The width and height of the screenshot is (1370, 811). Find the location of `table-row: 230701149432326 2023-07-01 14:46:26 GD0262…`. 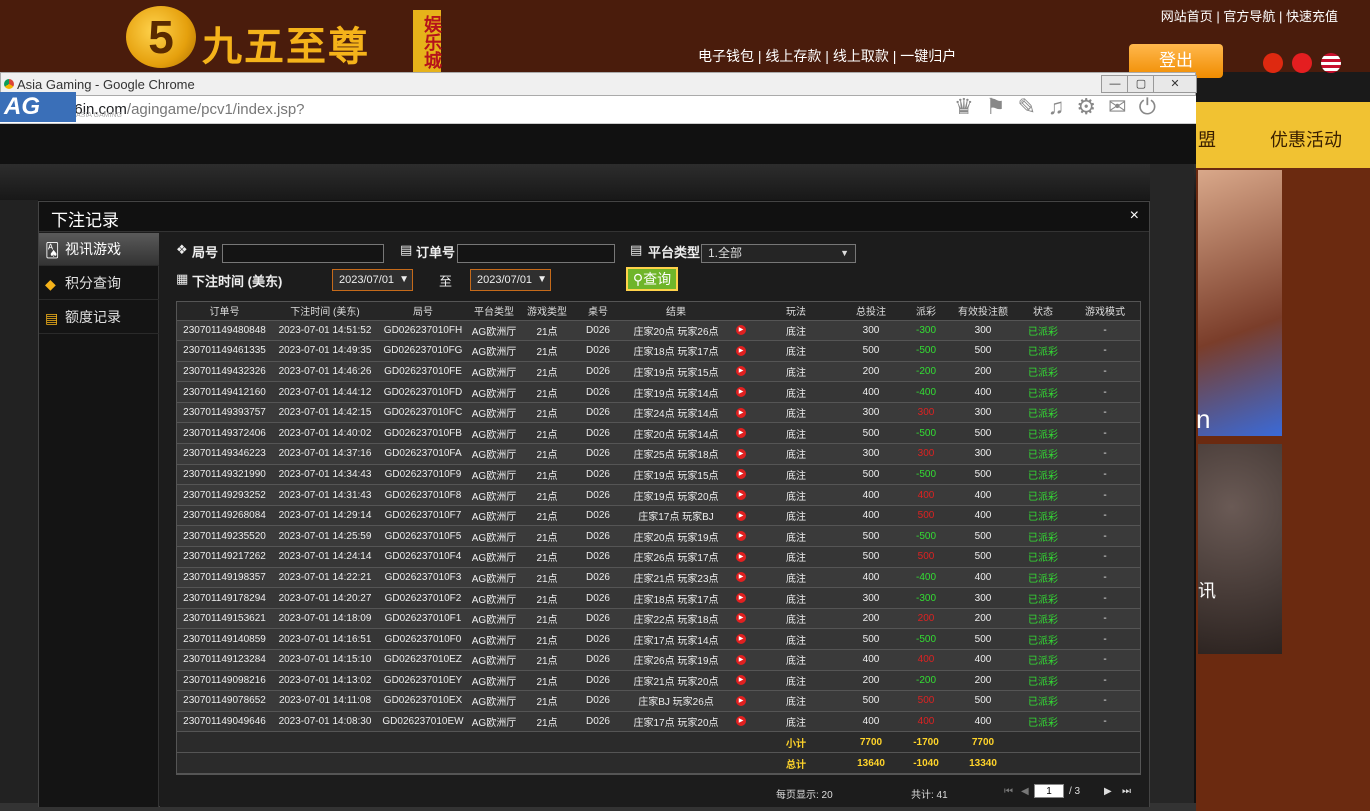

table-row: 230701149432326 2023-07-01 14:46:26 GD0262… is located at coordinates (658, 372).